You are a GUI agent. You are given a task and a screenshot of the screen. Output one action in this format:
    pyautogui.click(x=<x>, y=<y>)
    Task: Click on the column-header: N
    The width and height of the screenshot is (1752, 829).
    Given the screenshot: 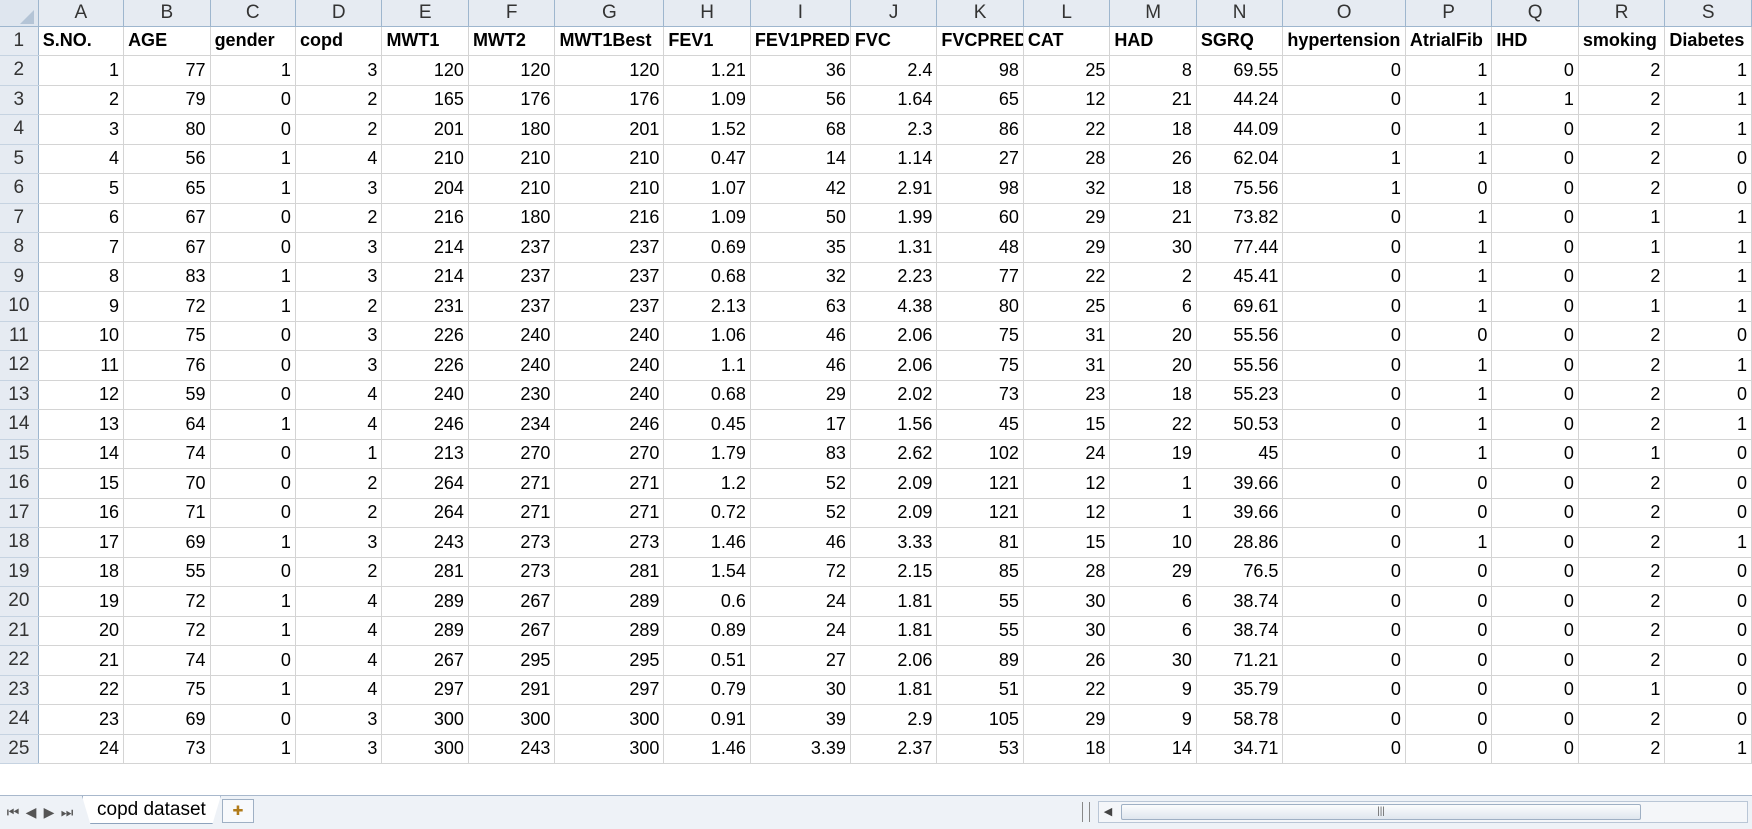 What is the action you would take?
    pyautogui.click(x=1240, y=13)
    